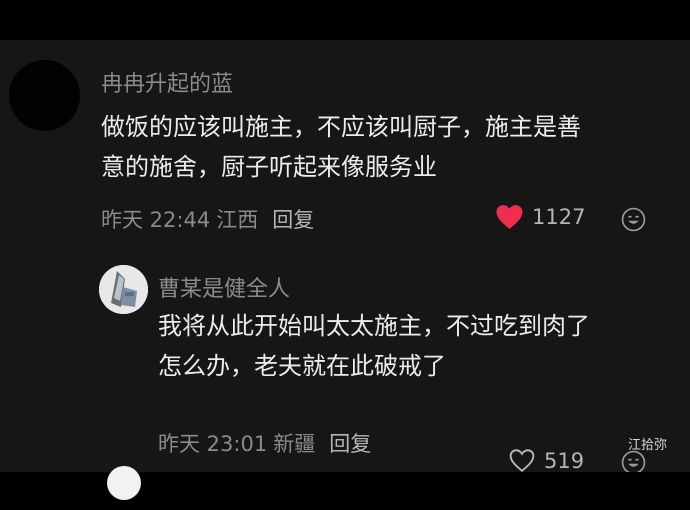  Describe the element at coordinates (341, 127) in the screenshot. I see `comment-text-line: 做饭的应该叫施主，不应该叫厨子，施主是善` at that location.